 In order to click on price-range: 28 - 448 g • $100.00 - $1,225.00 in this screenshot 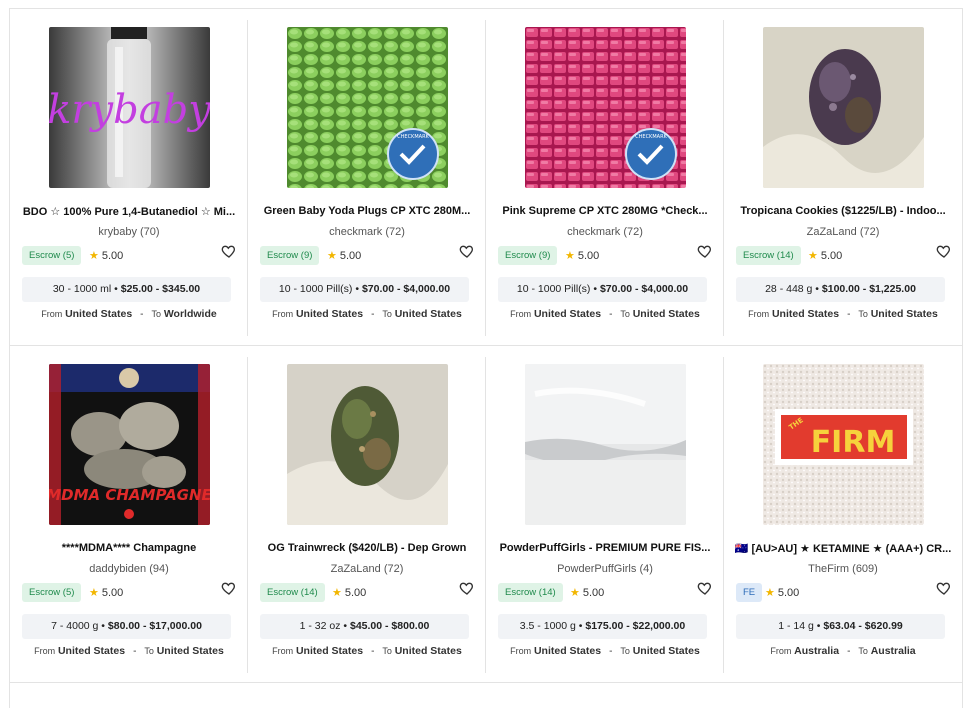, I will do `click(840, 289)`.